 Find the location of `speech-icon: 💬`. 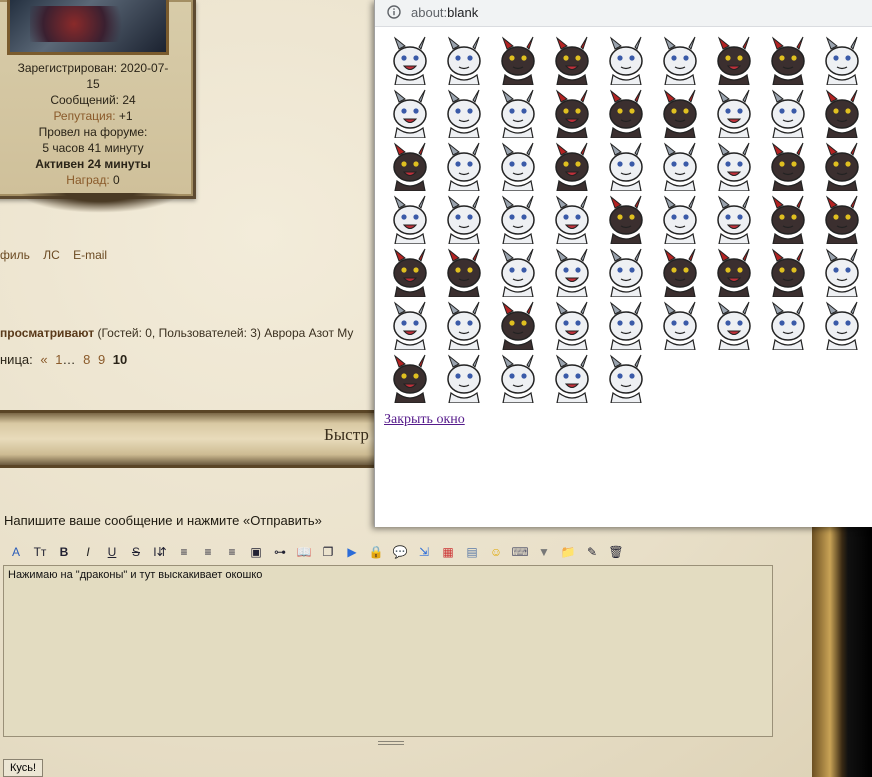

speech-icon: 💬 is located at coordinates (400, 552).